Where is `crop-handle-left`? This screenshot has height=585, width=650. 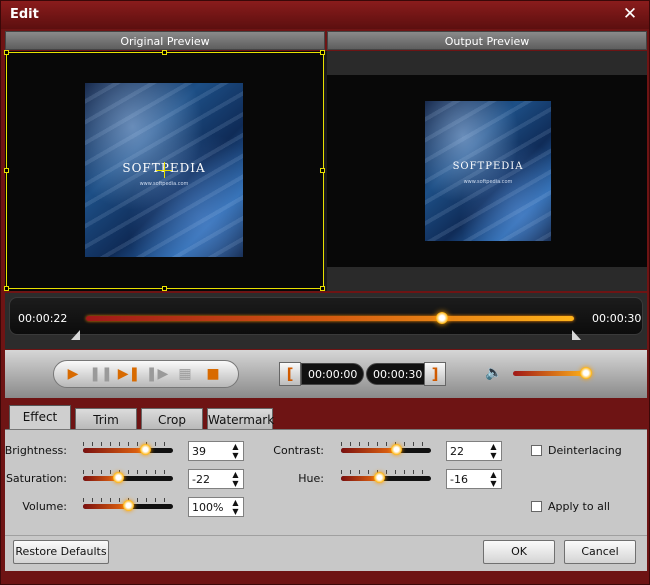
crop-handle-left is located at coordinates (6, 170).